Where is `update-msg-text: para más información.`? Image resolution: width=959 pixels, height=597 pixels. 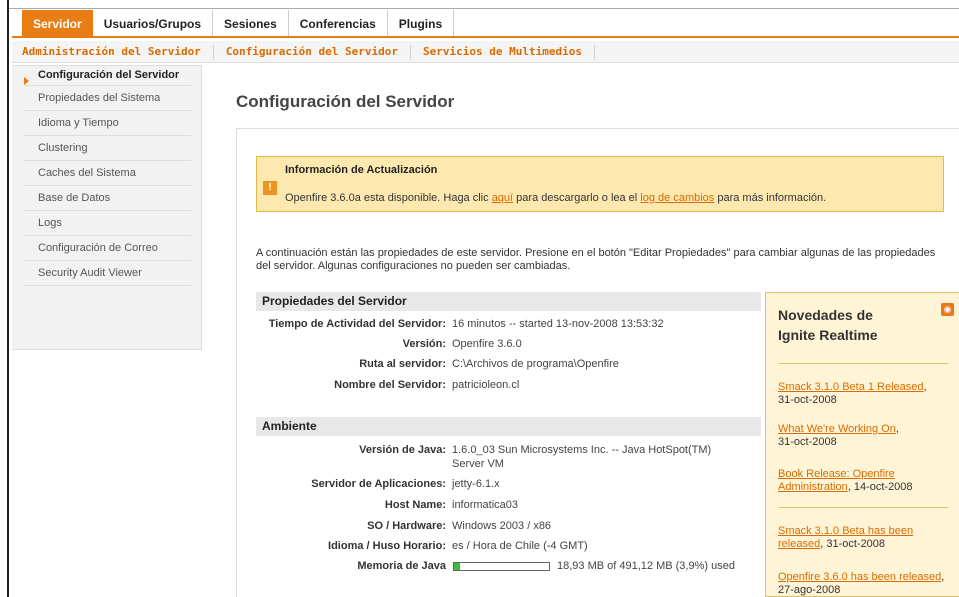
update-msg-text: para más información. is located at coordinates (770, 198).